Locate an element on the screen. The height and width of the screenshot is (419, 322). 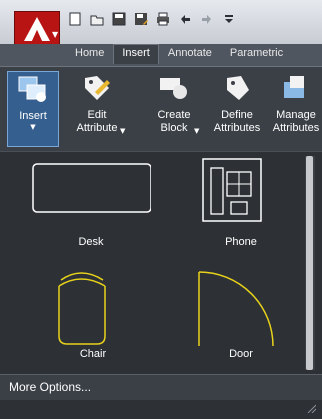
undo-icon is located at coordinates (185, 19).